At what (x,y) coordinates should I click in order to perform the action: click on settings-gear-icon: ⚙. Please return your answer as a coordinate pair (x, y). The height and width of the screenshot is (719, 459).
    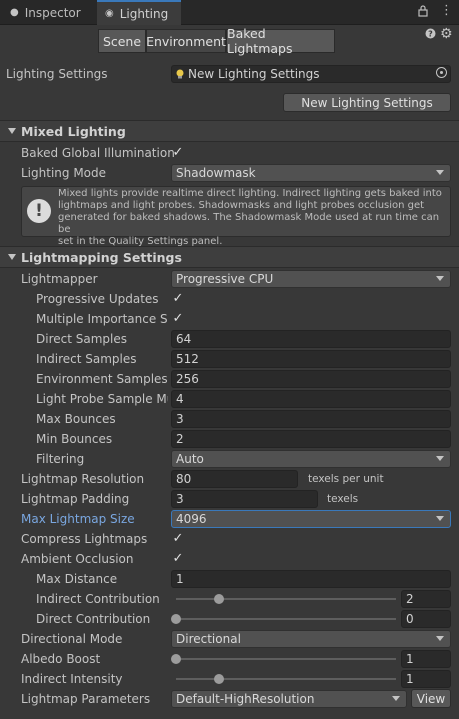
    Looking at the image, I should click on (446, 34).